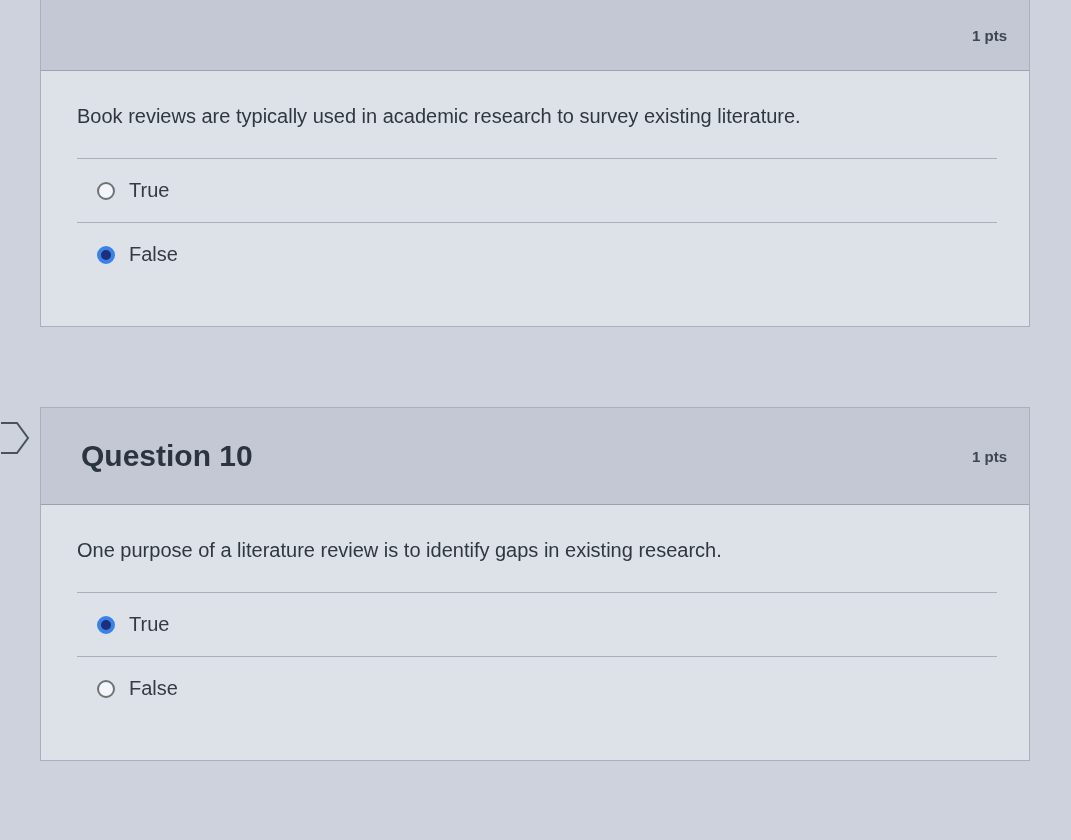 This screenshot has height=840, width=1071. What do you see at coordinates (400, 550) in the screenshot?
I see `question-text: One purpose of a literature review is to identify gaps in existing research.` at bounding box center [400, 550].